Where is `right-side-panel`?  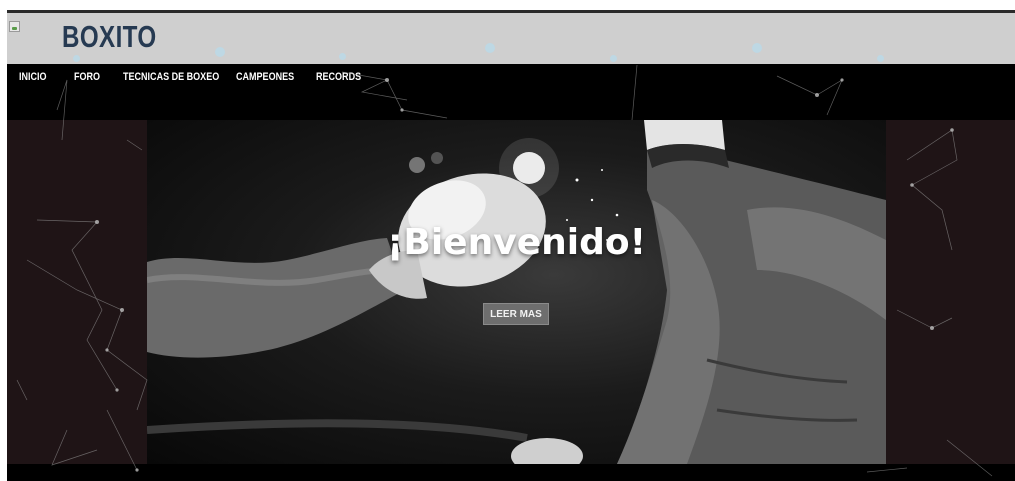
right-side-panel is located at coordinates (950, 292).